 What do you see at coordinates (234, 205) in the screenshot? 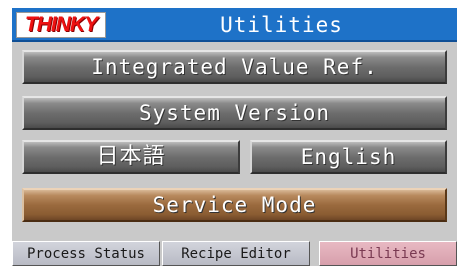
I see `service-mode-button: Service Mode` at bounding box center [234, 205].